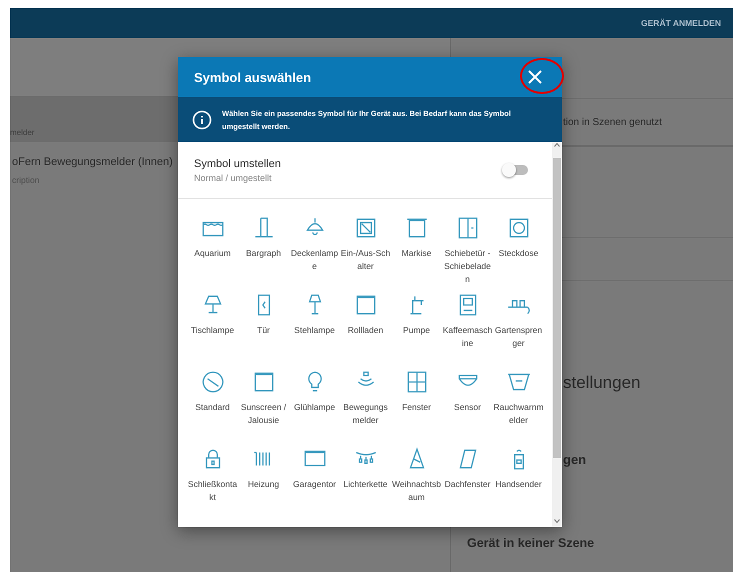 The height and width of the screenshot is (572, 733). I want to click on symbol-option: Handsender, so click(518, 480).